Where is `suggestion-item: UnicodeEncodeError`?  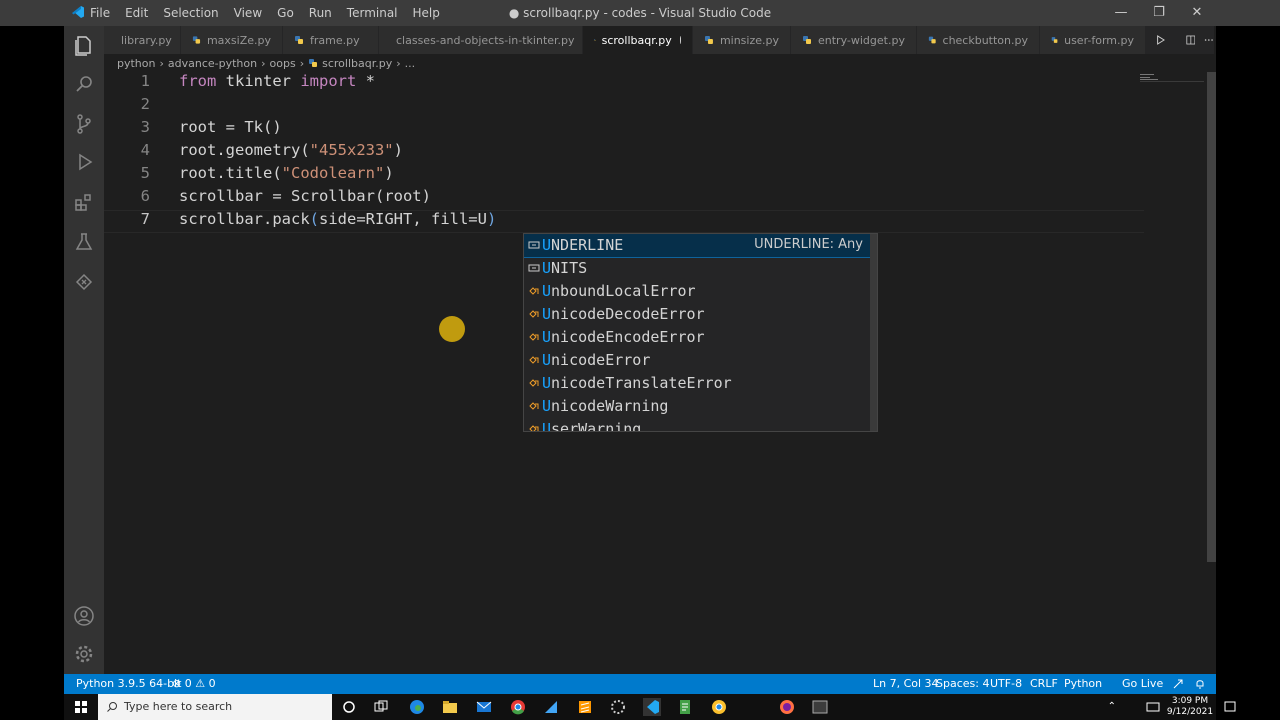 suggestion-item: UnicodeEncodeError is located at coordinates (697, 337).